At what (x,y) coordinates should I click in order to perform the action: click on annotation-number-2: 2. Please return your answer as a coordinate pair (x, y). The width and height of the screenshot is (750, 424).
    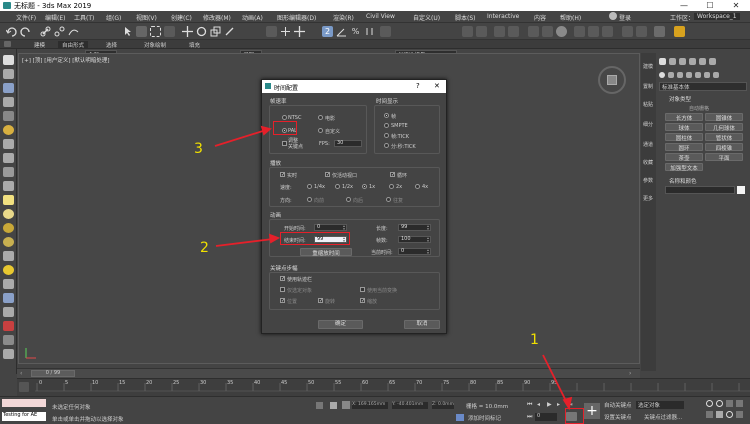
    Looking at the image, I should click on (204, 248).